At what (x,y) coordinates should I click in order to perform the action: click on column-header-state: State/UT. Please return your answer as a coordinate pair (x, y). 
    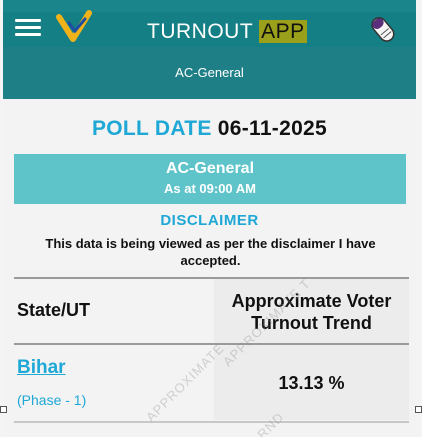
    Looking at the image, I should click on (54, 310).